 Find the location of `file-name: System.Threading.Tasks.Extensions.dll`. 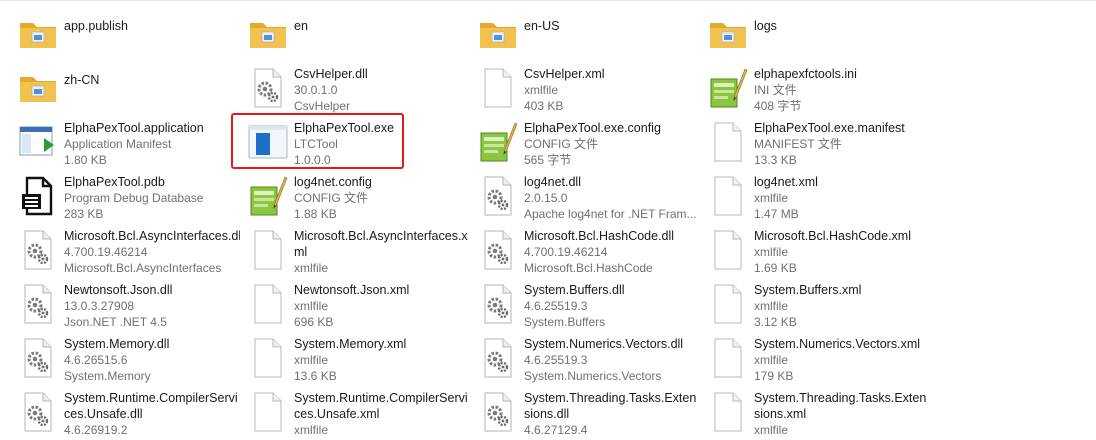

file-name: System.Threading.Tasks.Extensions.dll is located at coordinates (610, 406).